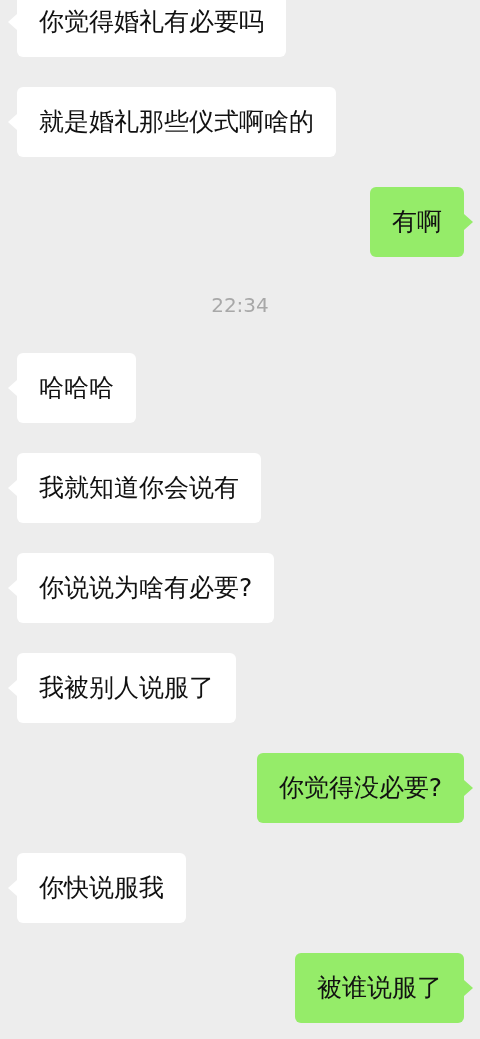  Describe the element at coordinates (417, 222) in the screenshot. I see `message-bubble: 有啊` at that location.